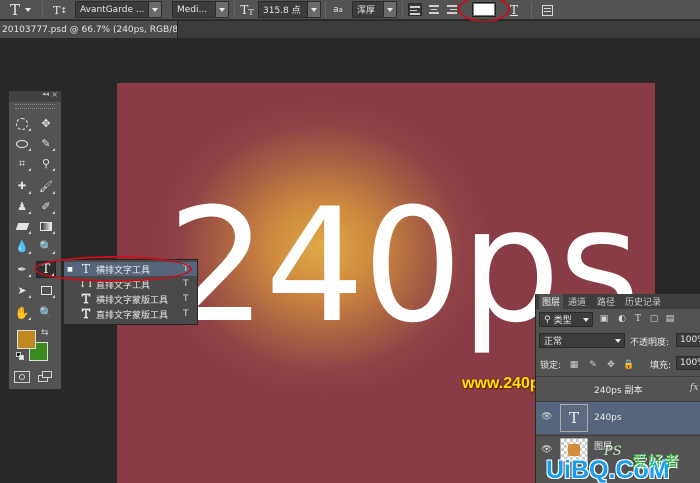 The image size is (700, 483). I want to click on font-size-input: 315.8 点, so click(283, 9).